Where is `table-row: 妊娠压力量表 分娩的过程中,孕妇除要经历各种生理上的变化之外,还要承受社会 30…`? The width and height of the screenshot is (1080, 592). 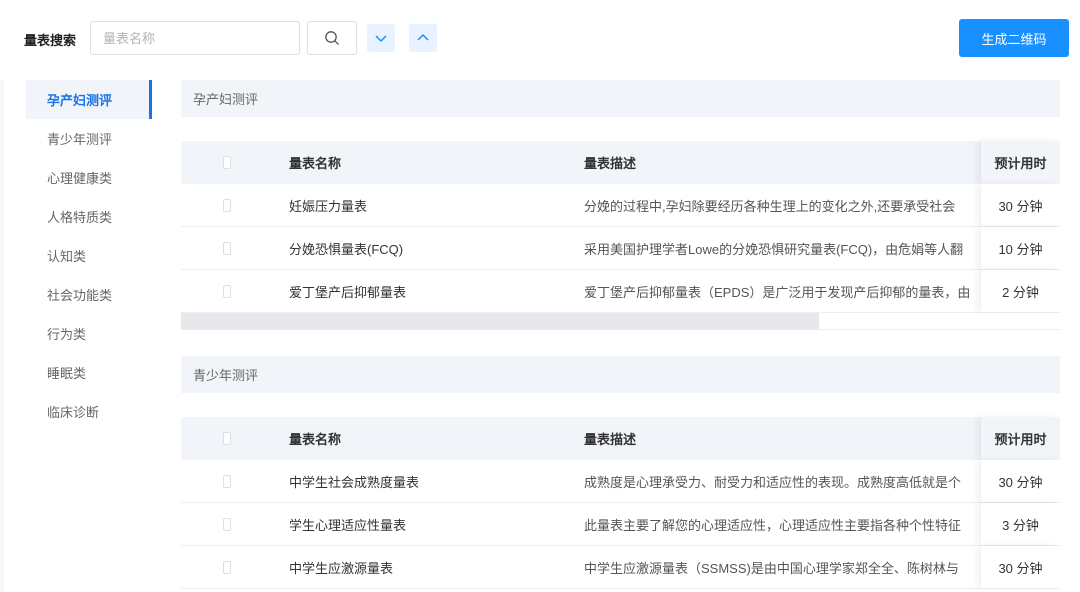
table-row: 妊娠压力量表 分娩的过程中,孕妇除要经历各种生理上的变化之外,还要承受社会 30… is located at coordinates (620, 205).